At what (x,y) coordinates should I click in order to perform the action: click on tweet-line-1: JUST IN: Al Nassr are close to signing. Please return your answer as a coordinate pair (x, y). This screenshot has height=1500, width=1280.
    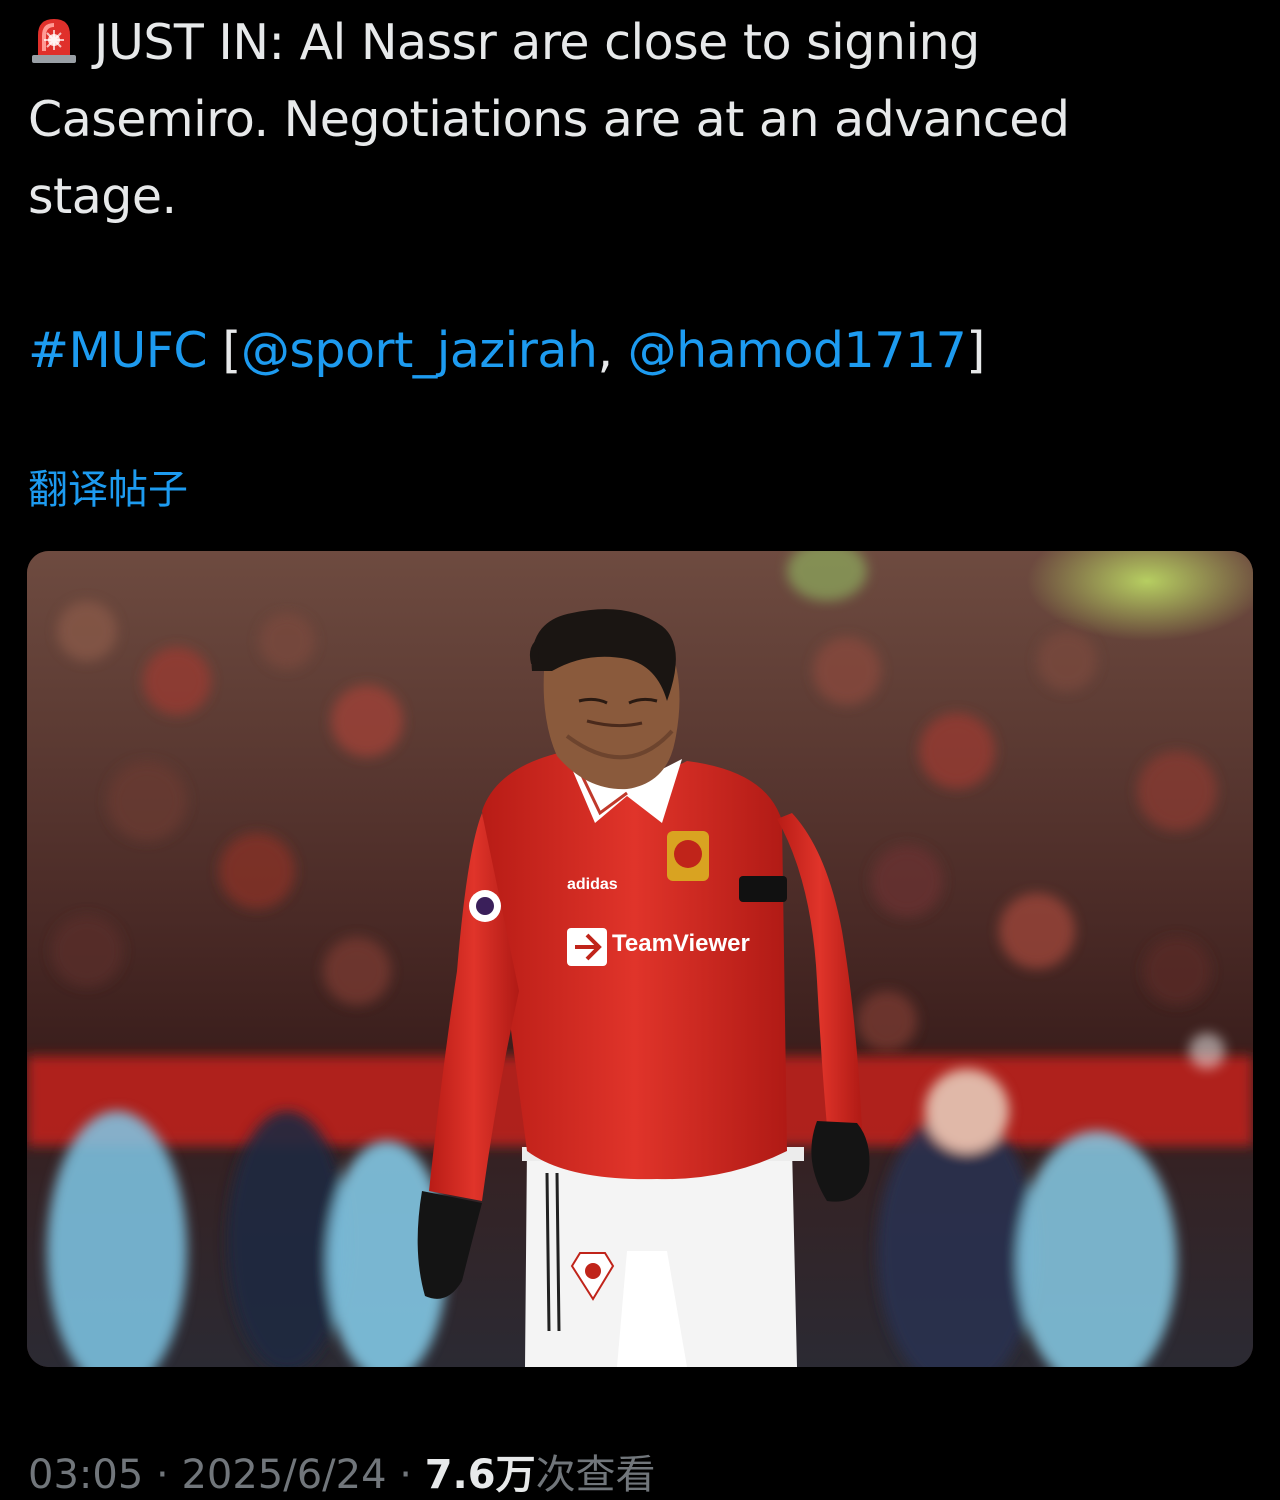
    Looking at the image, I should click on (628, 42).